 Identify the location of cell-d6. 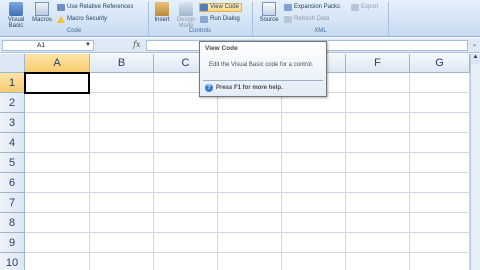
(250, 183).